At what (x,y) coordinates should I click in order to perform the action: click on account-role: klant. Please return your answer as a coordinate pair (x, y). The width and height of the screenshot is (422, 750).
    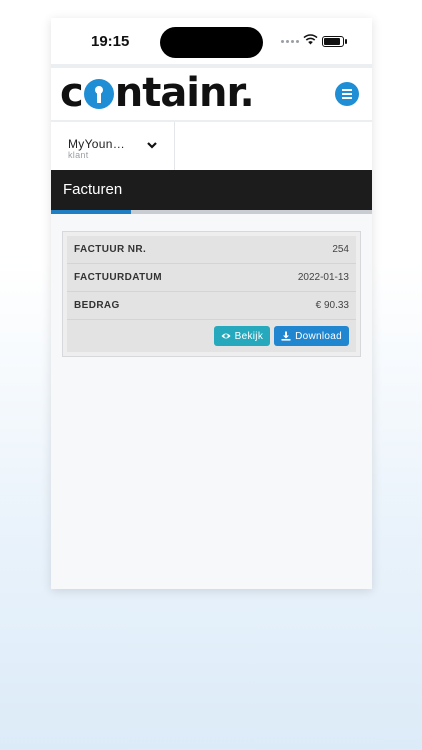
    Looking at the image, I should click on (78, 155).